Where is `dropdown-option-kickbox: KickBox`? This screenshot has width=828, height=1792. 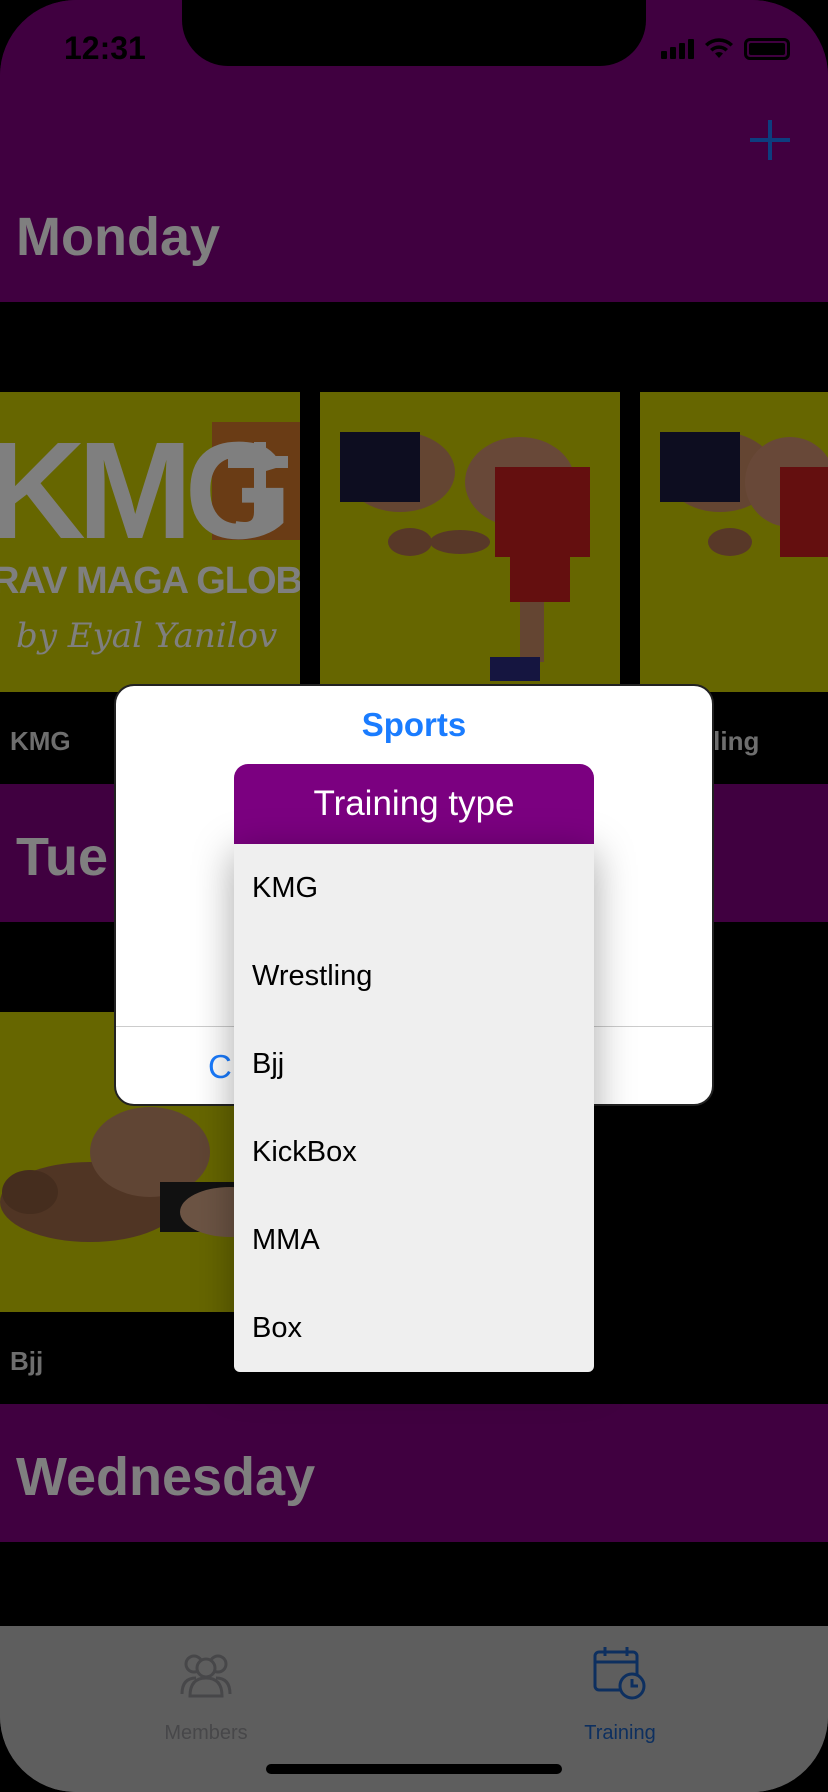
dropdown-option-kickbox: KickBox is located at coordinates (414, 1152).